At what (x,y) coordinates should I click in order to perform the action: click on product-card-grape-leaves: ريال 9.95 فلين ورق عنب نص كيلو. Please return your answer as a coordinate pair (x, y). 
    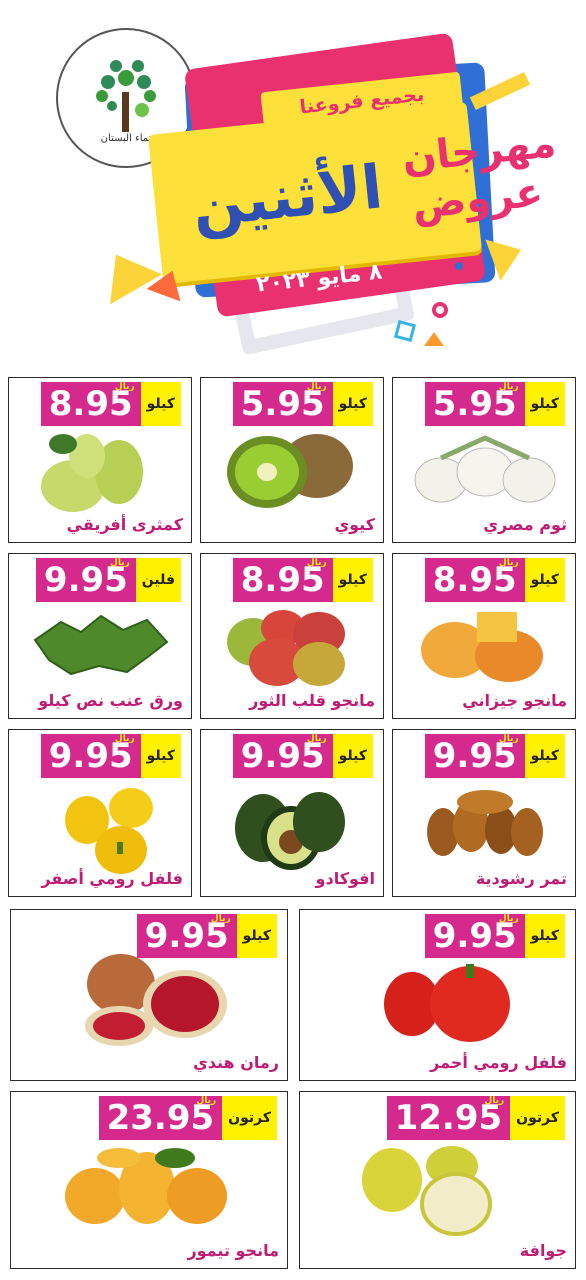
    Looking at the image, I should click on (100, 636).